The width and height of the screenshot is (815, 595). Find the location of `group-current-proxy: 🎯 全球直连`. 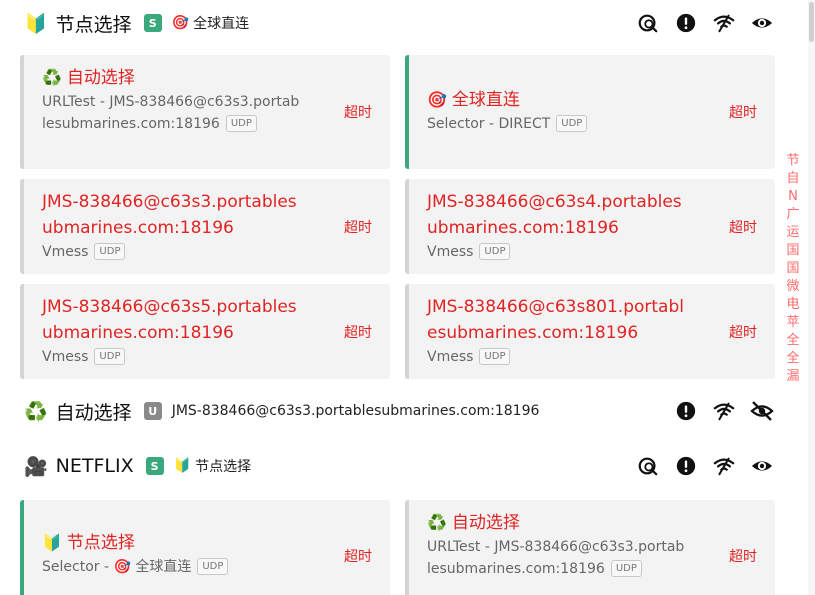

group-current-proxy: 🎯 全球直连 is located at coordinates (210, 23).